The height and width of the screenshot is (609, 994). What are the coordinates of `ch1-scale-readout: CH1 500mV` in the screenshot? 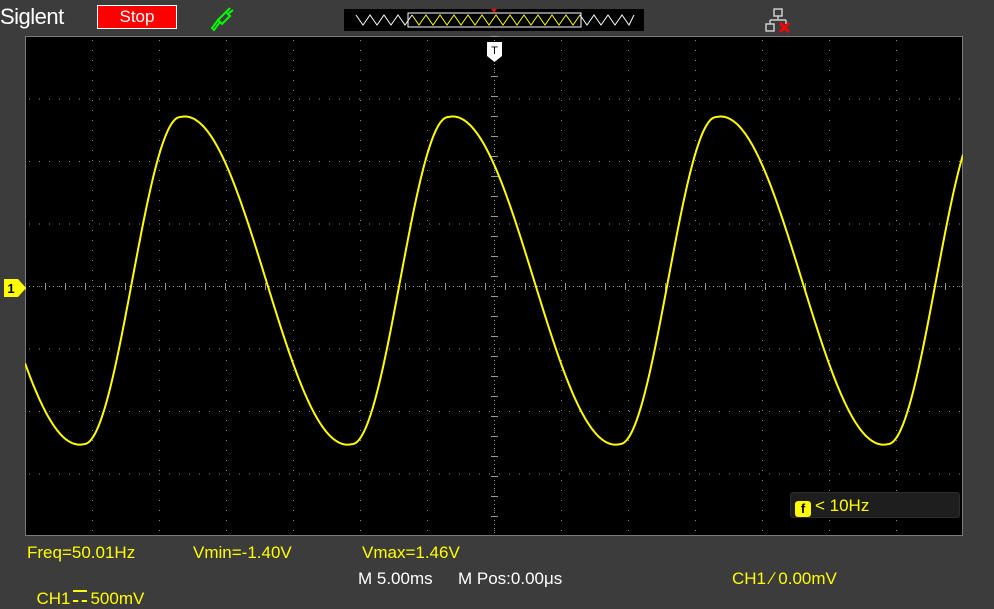 It's located at (85, 589).